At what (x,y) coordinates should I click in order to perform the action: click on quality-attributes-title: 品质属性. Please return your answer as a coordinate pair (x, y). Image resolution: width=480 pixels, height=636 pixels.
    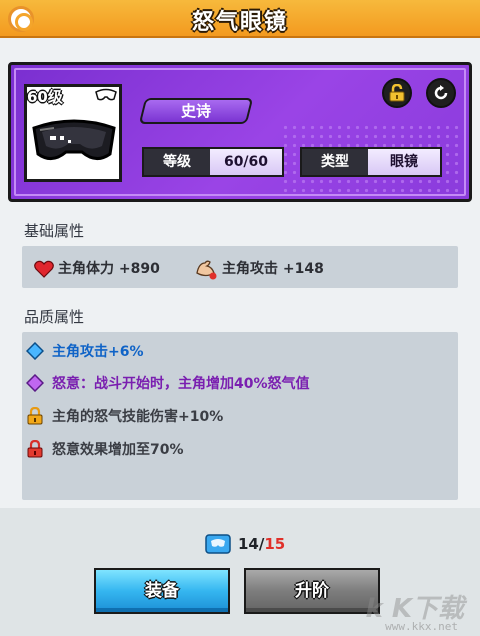
    Looking at the image, I should click on (54, 317).